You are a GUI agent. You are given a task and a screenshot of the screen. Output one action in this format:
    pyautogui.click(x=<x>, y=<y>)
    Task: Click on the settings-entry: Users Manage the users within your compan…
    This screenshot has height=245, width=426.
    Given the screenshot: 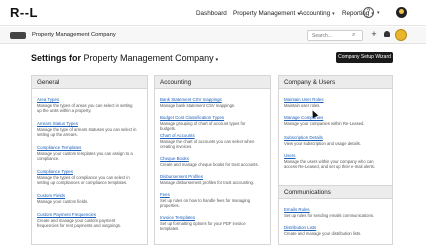 What is the action you would take?
    pyautogui.click(x=334, y=161)
    